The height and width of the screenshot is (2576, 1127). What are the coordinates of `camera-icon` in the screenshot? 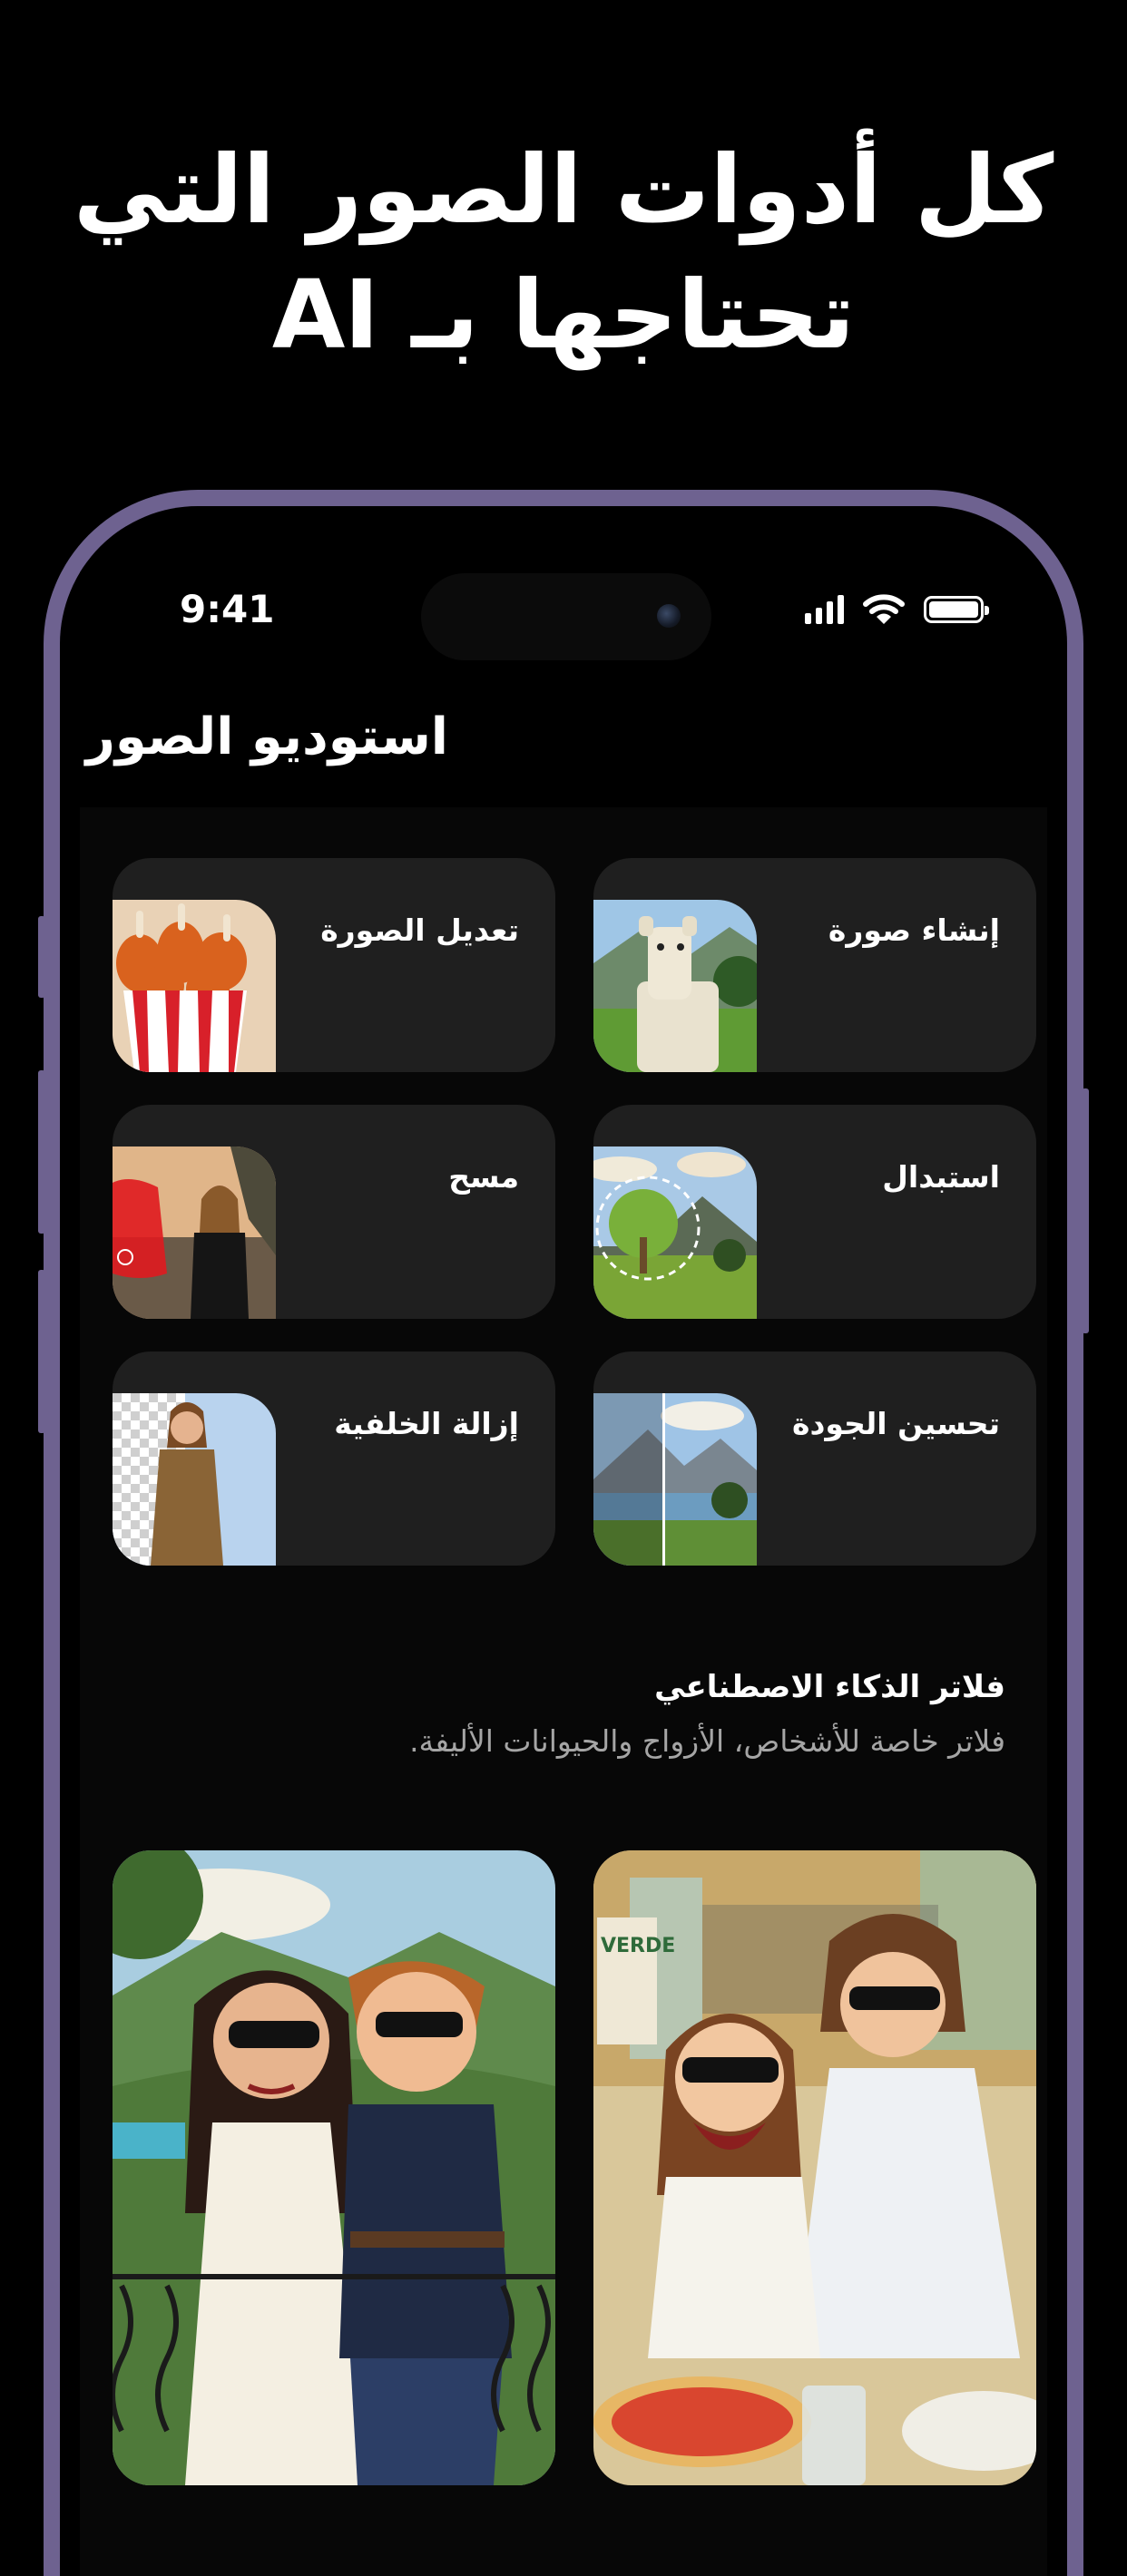 It's located at (669, 616).